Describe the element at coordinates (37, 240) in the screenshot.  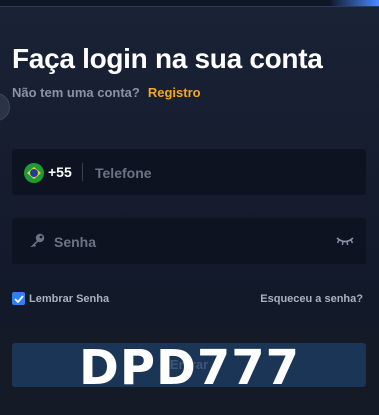
I see `key-icon` at that location.